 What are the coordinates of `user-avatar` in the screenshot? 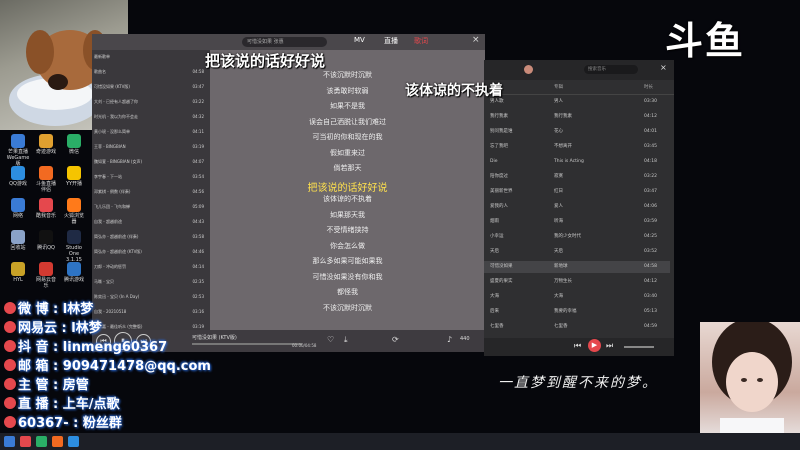 It's located at (528, 69).